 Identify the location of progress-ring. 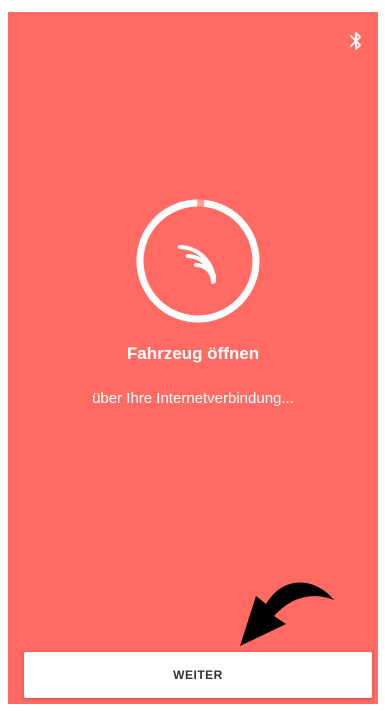
(198, 261).